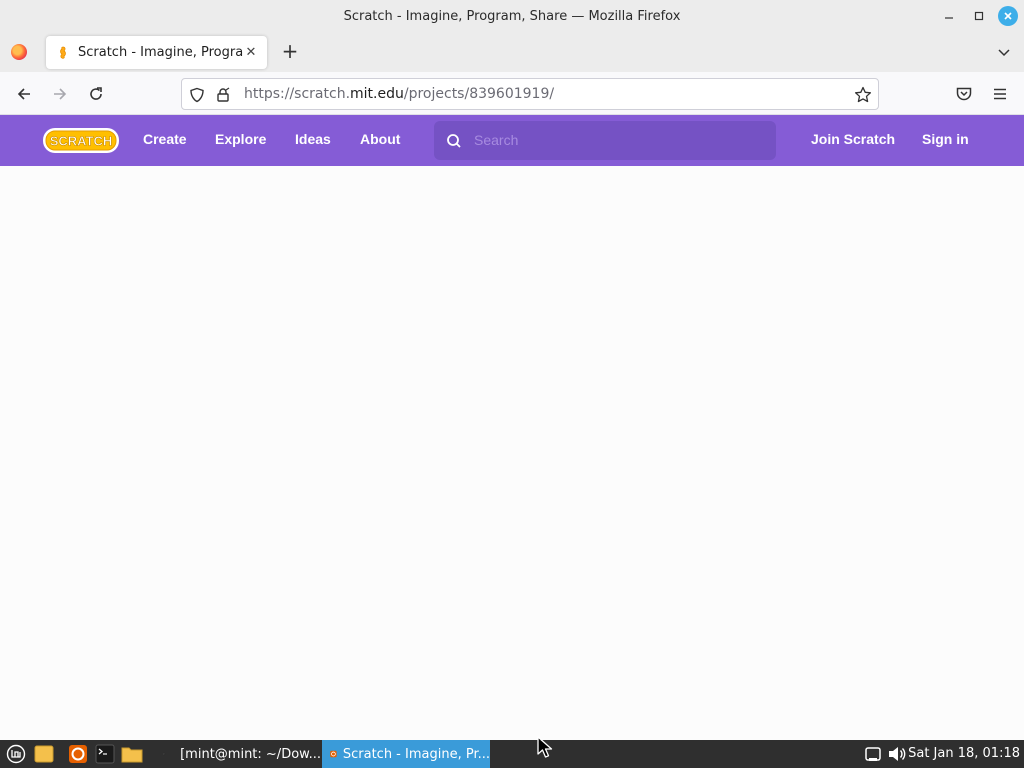  Describe the element at coordinates (60, 94) in the screenshot. I see `forward-icon` at that location.